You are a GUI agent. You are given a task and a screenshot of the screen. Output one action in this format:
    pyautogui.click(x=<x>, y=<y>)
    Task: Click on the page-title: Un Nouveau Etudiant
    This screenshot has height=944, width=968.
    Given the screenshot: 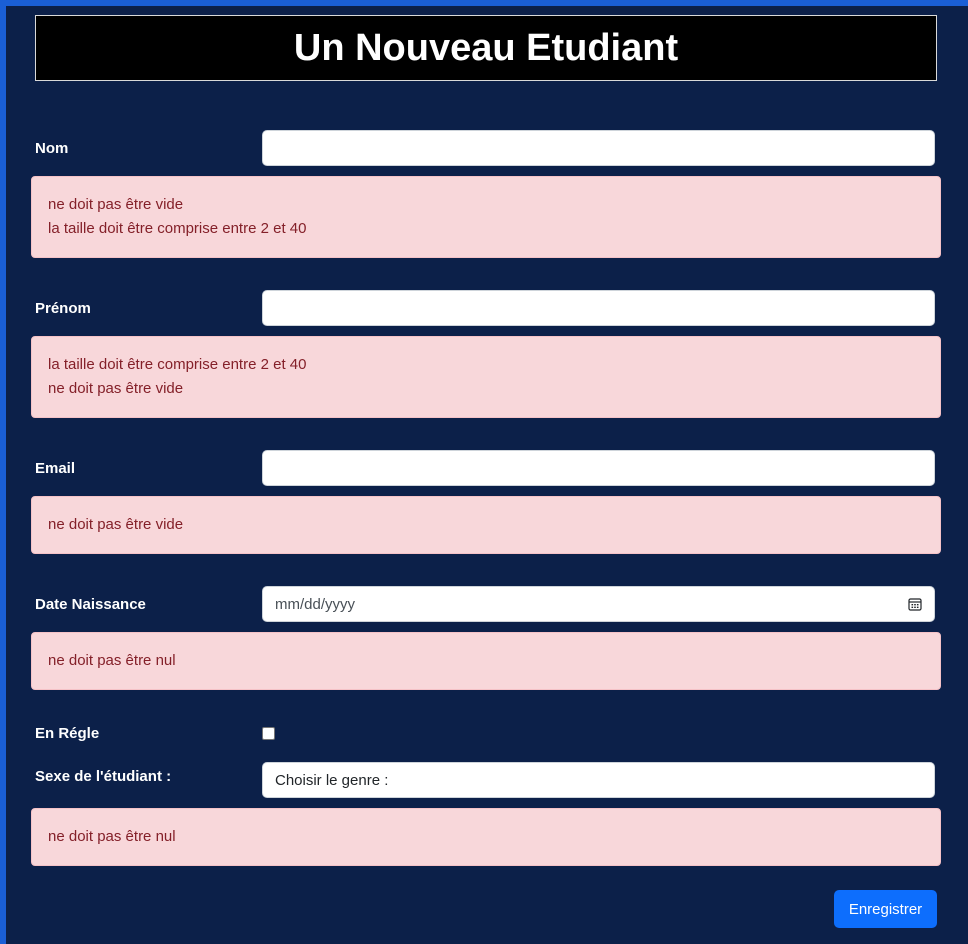 What is the action you would take?
    pyautogui.click(x=486, y=47)
    